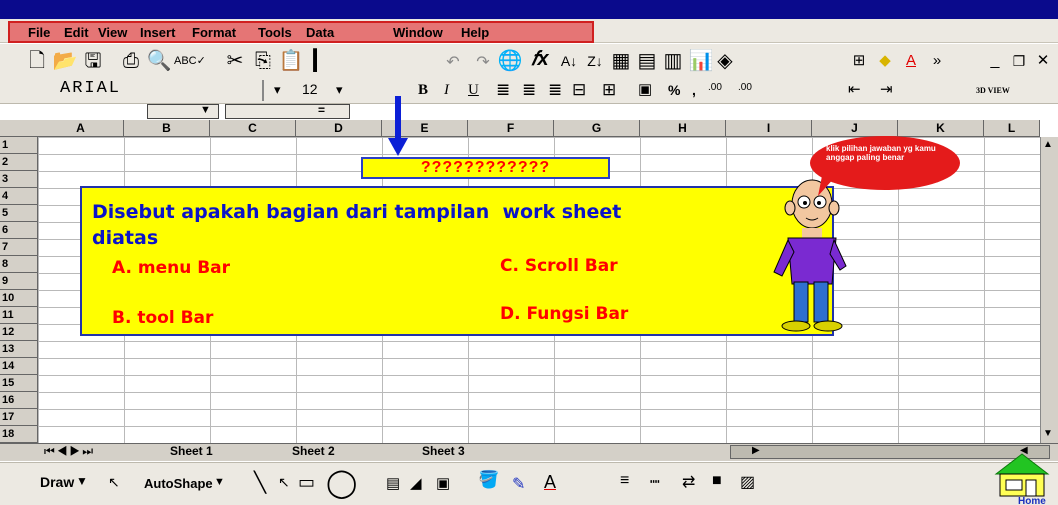  Describe the element at coordinates (446, 90) in the screenshot. I see `italic-button: I` at that location.